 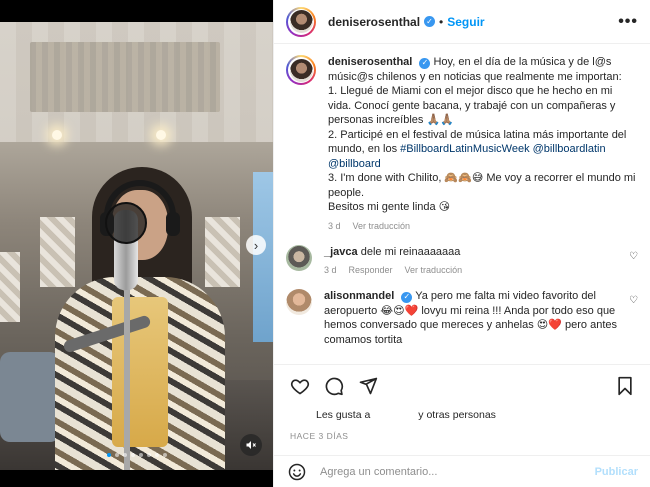 What do you see at coordinates (354, 164) in the screenshot?
I see `mention-link: @billboard` at bounding box center [354, 164].